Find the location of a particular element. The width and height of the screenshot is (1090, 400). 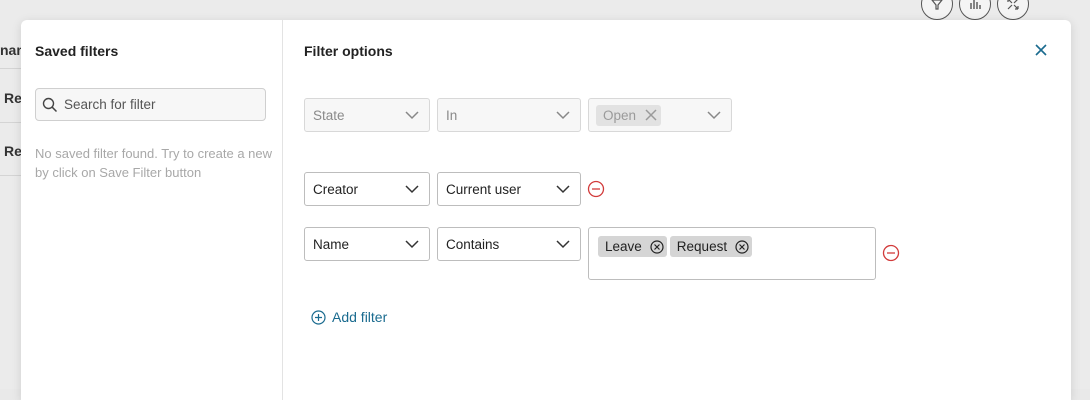

filter-field-value: Name is located at coordinates (331, 244).